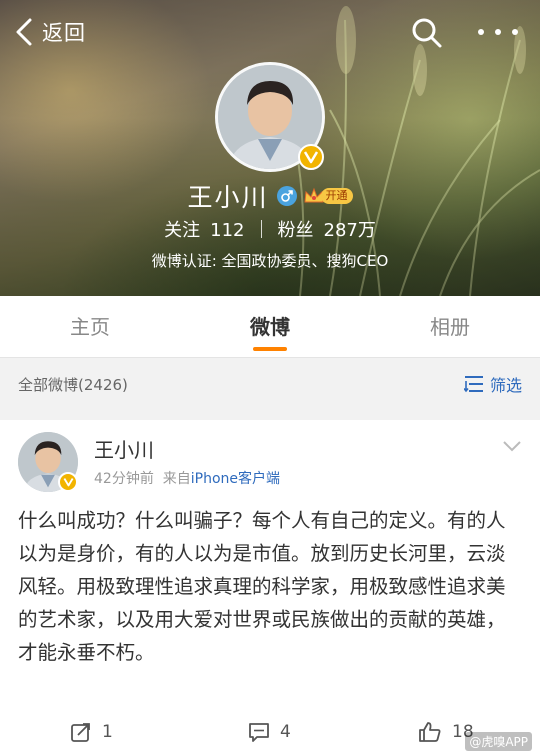 The height and width of the screenshot is (753, 540). Describe the element at coordinates (204, 229) in the screenshot. I see `following-stat: 关注 112` at that location.